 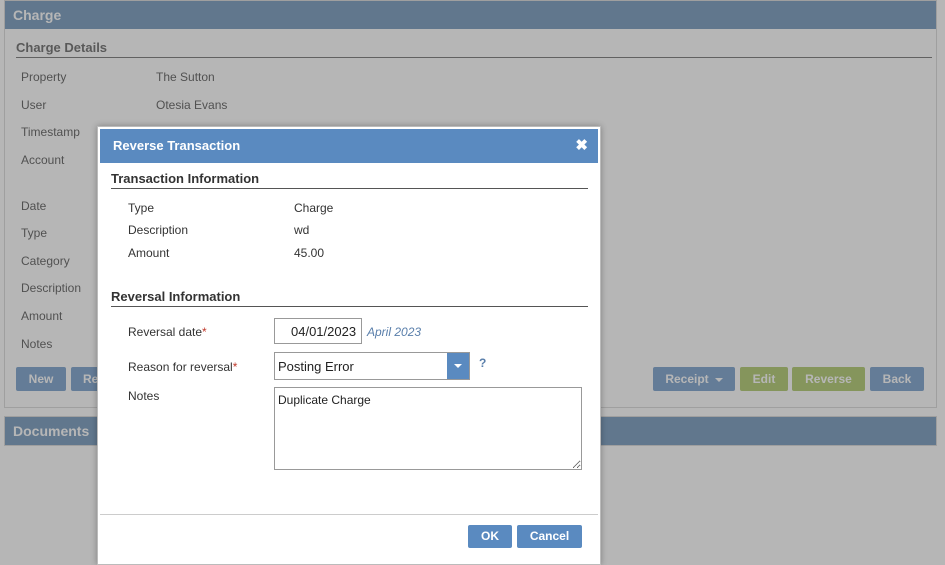 I want to click on reversal-date-hint: April 2023, so click(x=394, y=332).